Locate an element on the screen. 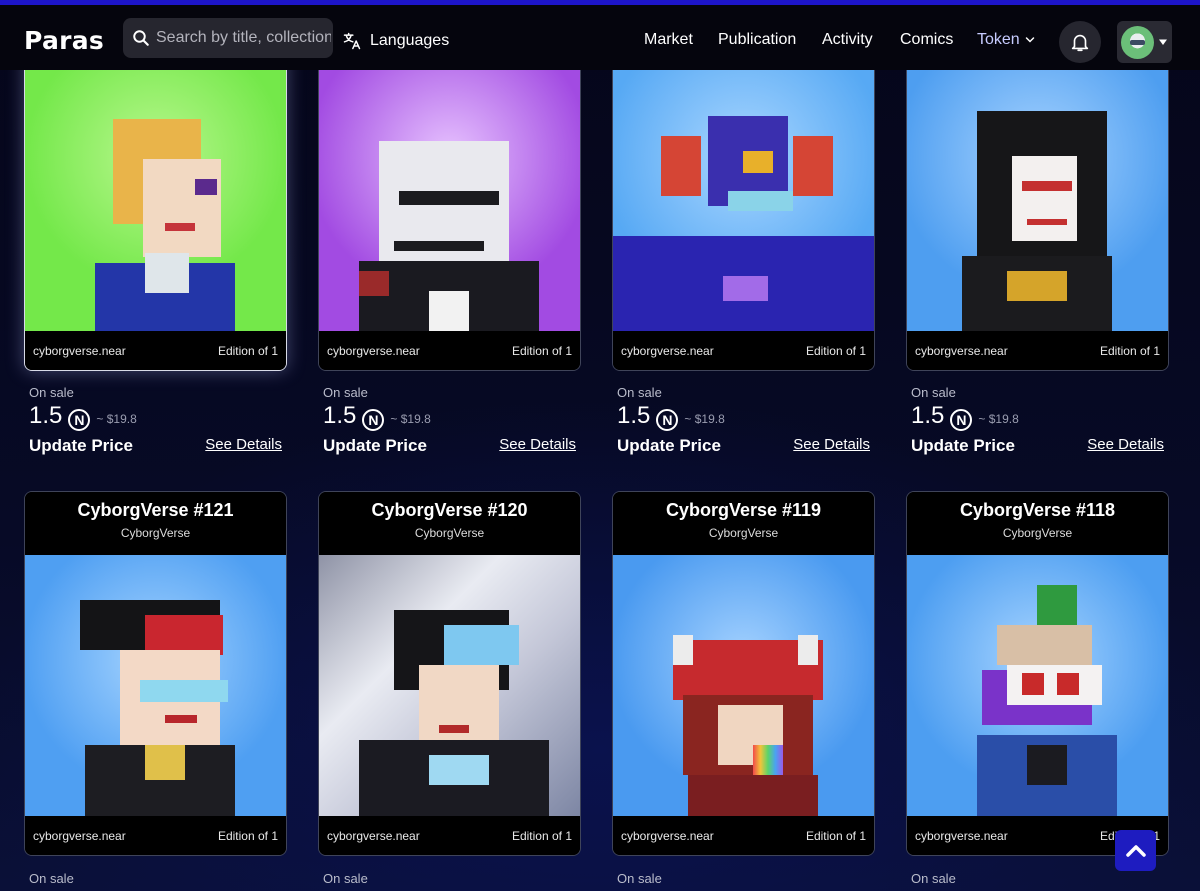  card-header: CyborgVerse #119 CyborgVerse is located at coordinates (743, 523).